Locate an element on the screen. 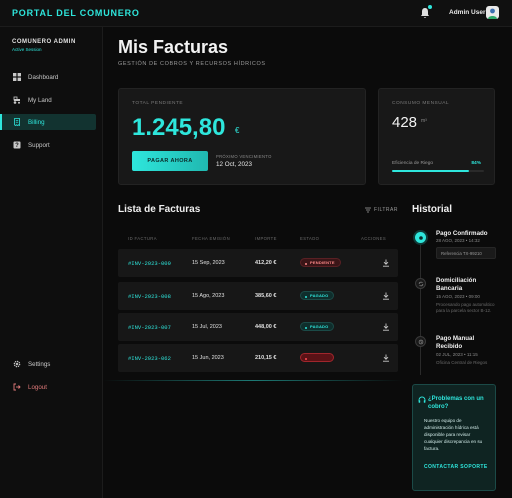  invoice-date: 15 Sep, 2023 is located at coordinates (208, 263).